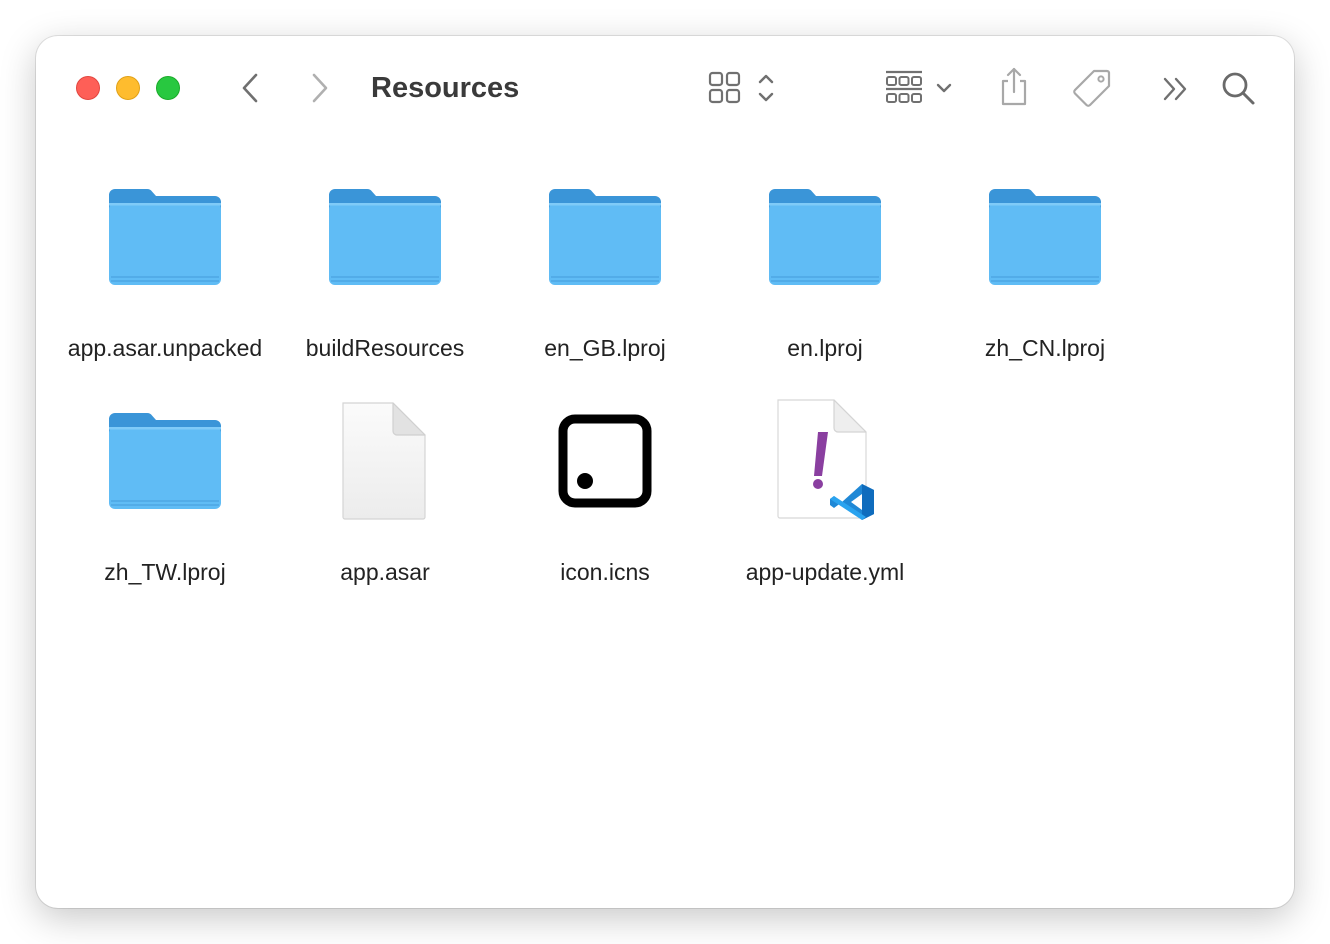 Image resolution: width=1330 pixels, height=944 pixels. What do you see at coordinates (605, 348) in the screenshot?
I see `file-name: en_GB.lproj` at bounding box center [605, 348].